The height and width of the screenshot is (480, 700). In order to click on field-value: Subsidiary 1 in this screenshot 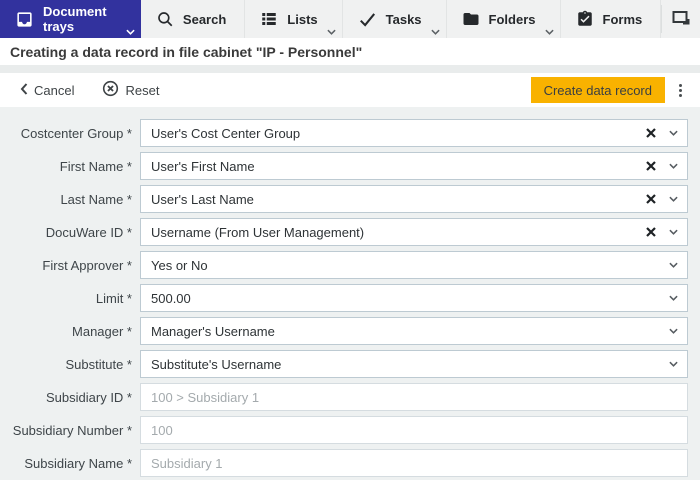, I will do `click(187, 463)`.